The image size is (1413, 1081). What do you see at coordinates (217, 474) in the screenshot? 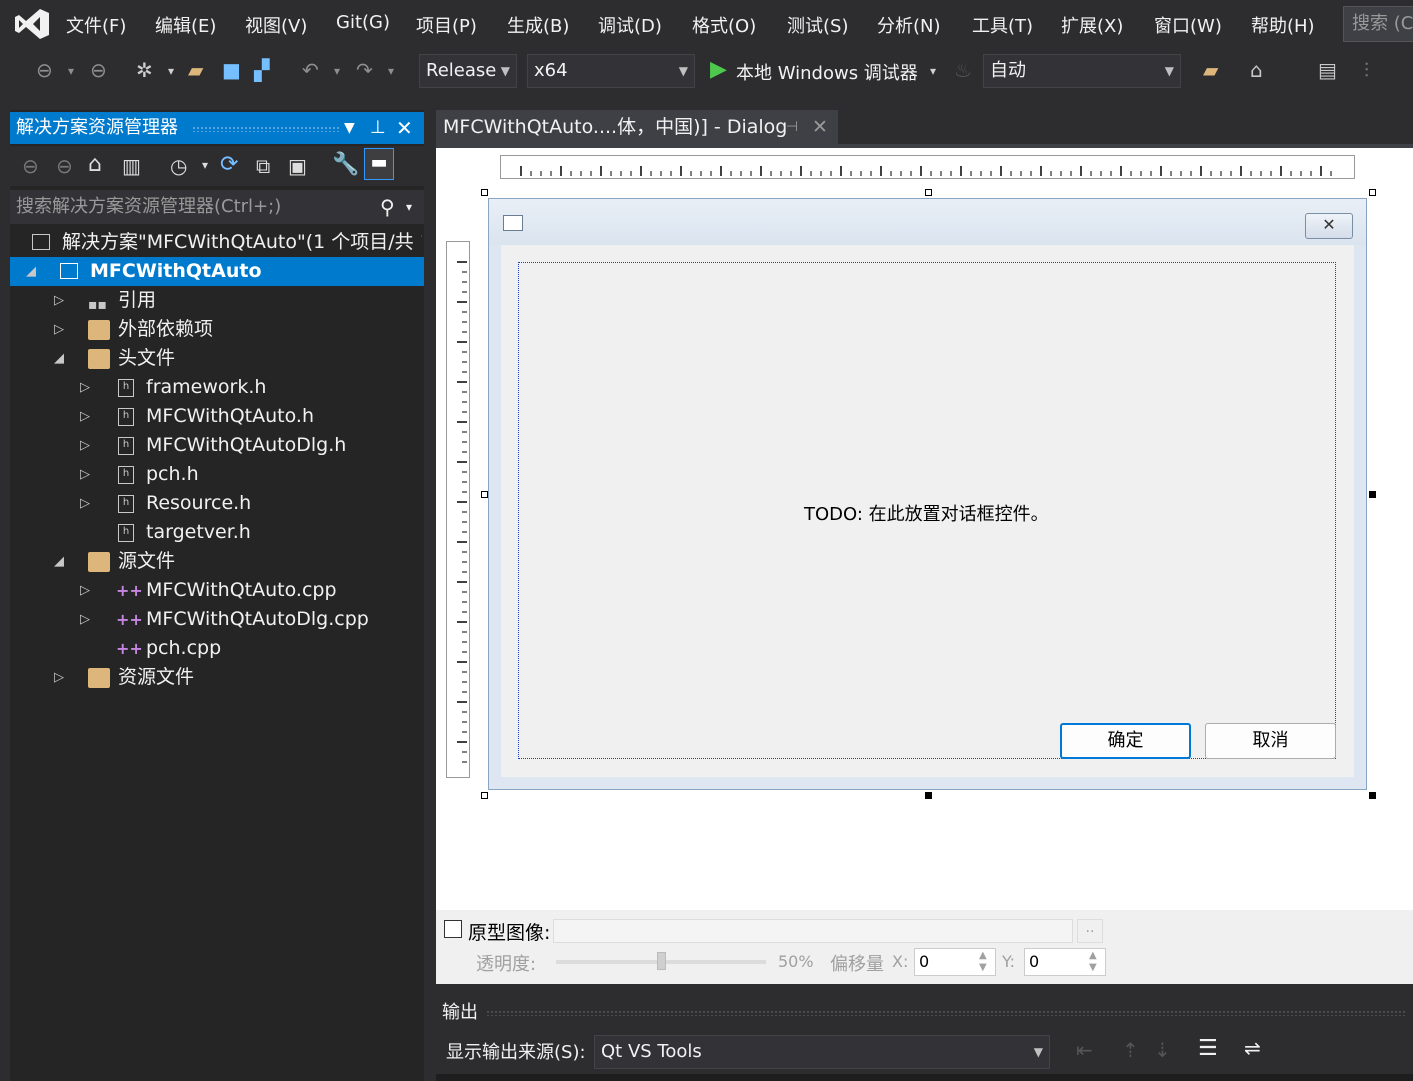
I see `tree-file-pch-h: ▷ h pch.h` at bounding box center [217, 474].